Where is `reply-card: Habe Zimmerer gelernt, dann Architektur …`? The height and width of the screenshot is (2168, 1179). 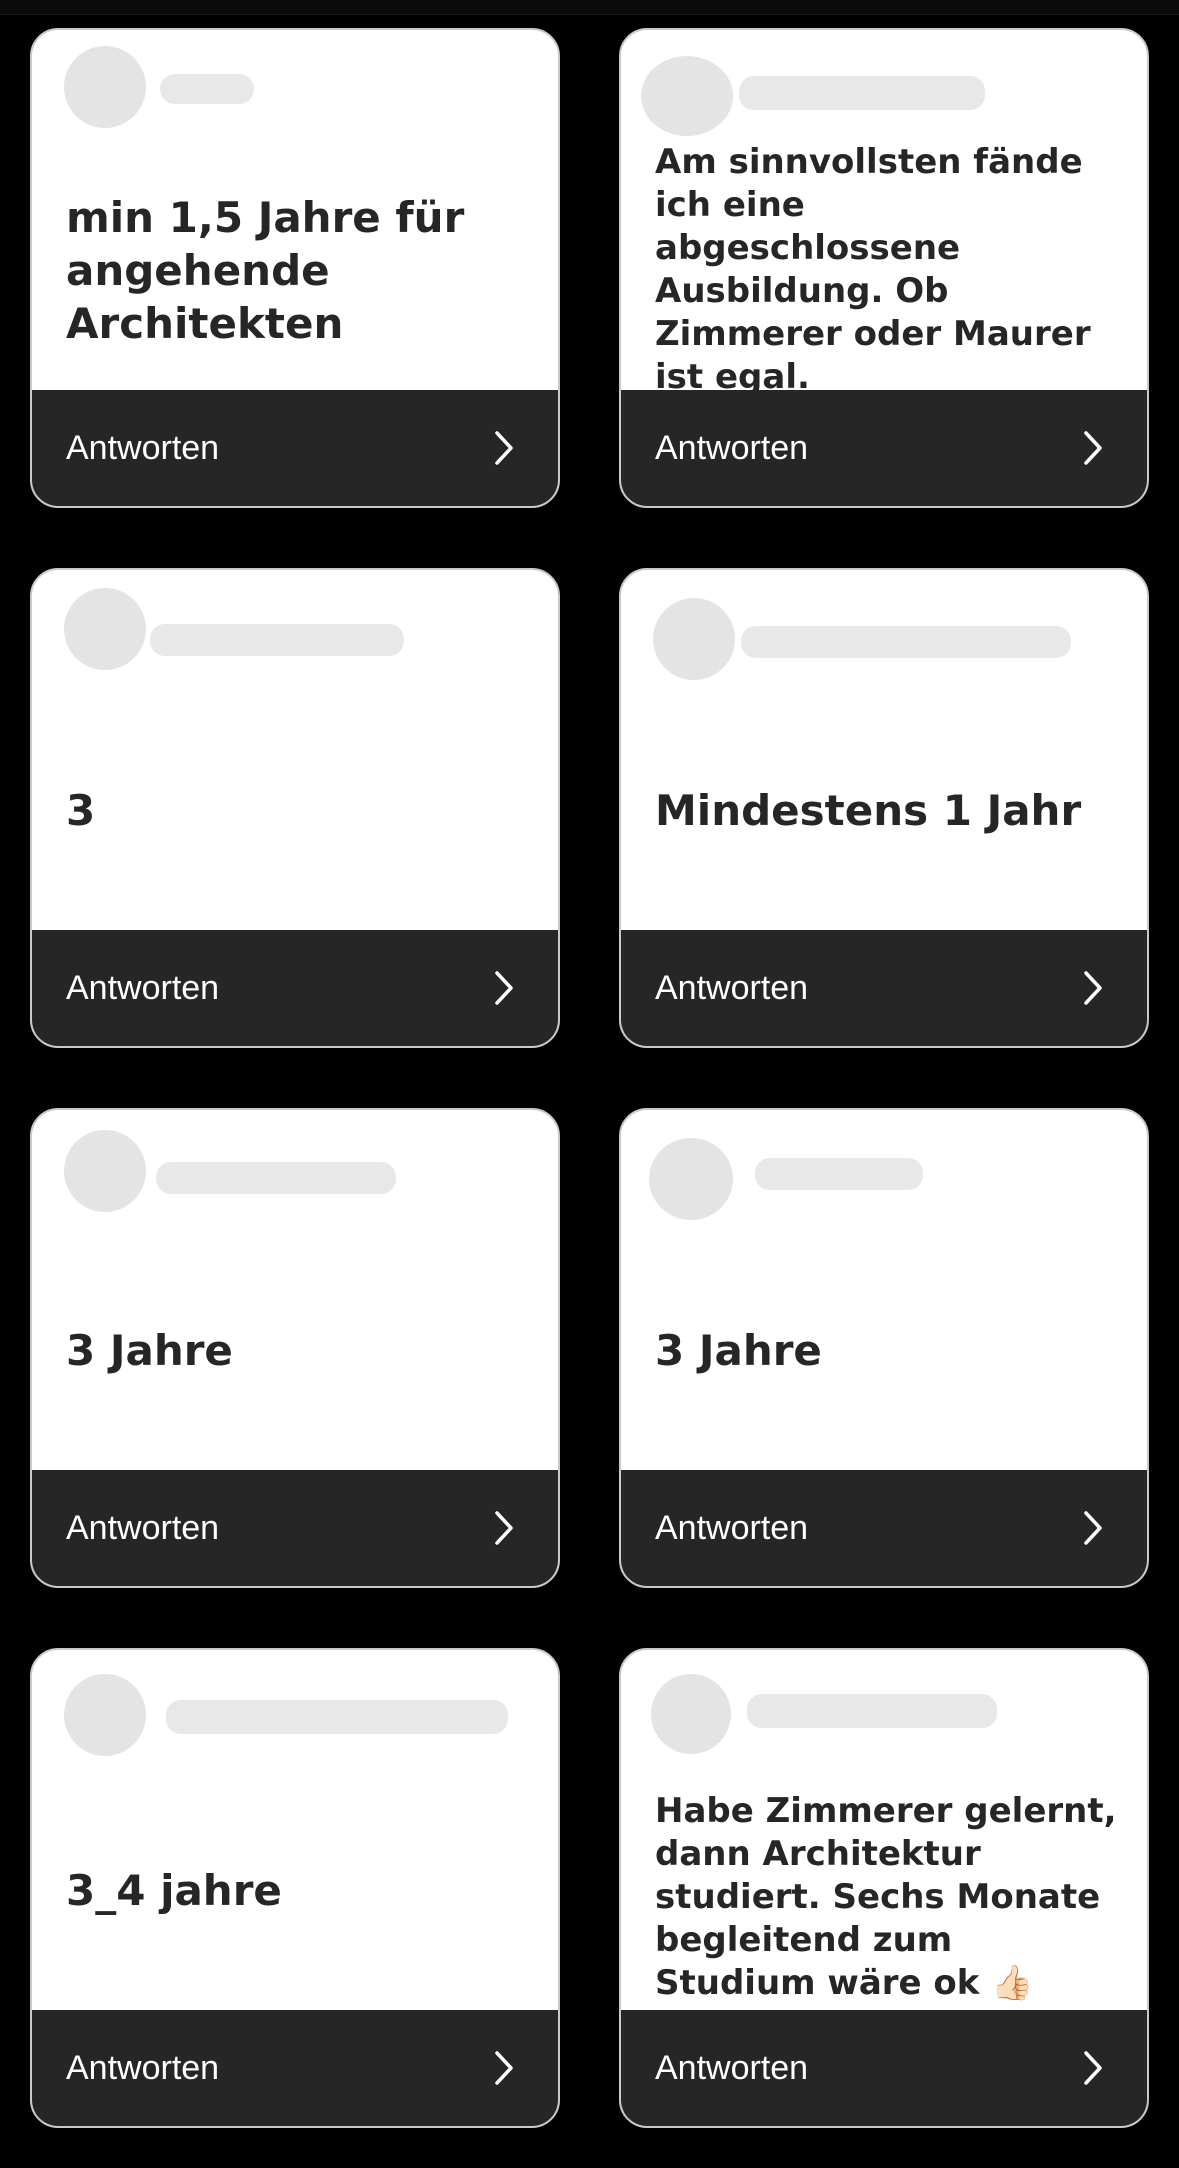
reply-card: Habe Zimmerer gelernt, dann Architektur … is located at coordinates (884, 1888).